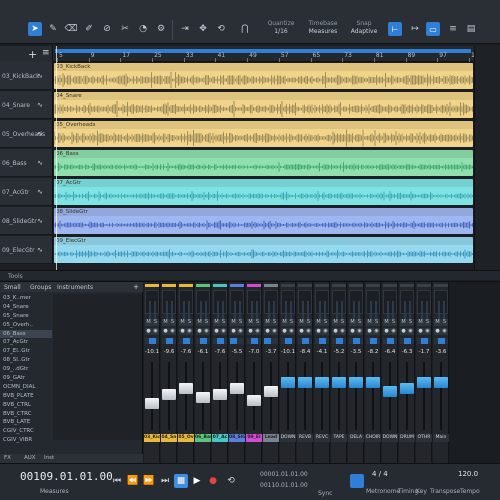 This screenshot has width=500, height=500. Describe the element at coordinates (30, 458) in the screenshot. I see `aux-toggle: AUX` at that location.